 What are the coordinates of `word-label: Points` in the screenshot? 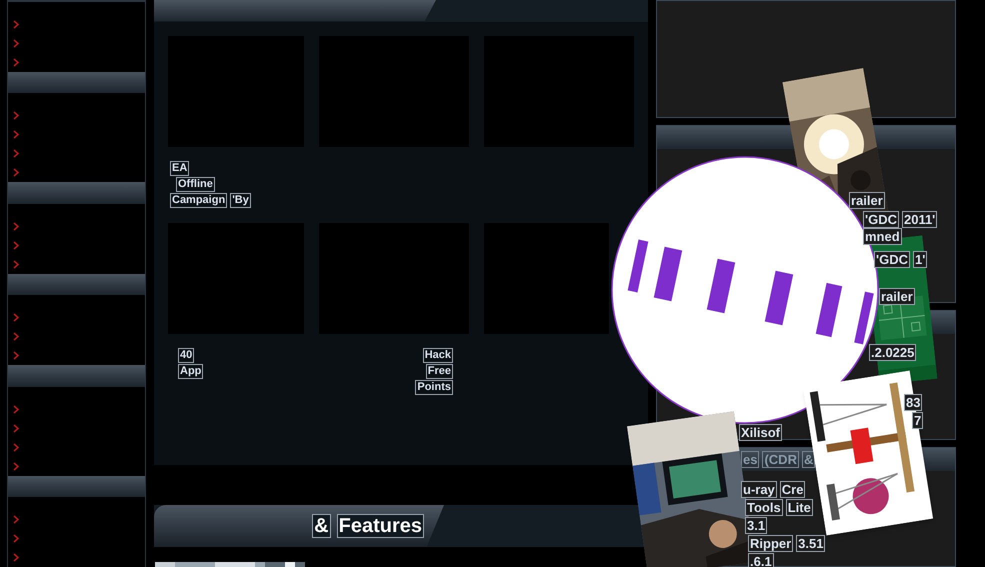 It's located at (434, 387).